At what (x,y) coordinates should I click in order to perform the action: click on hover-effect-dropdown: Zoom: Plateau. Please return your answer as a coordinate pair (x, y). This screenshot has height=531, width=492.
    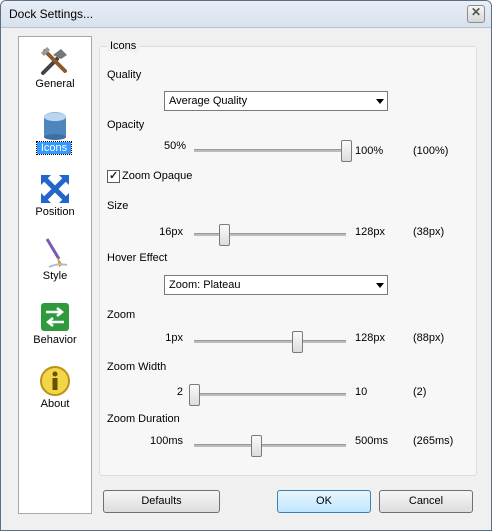
    Looking at the image, I should click on (276, 285).